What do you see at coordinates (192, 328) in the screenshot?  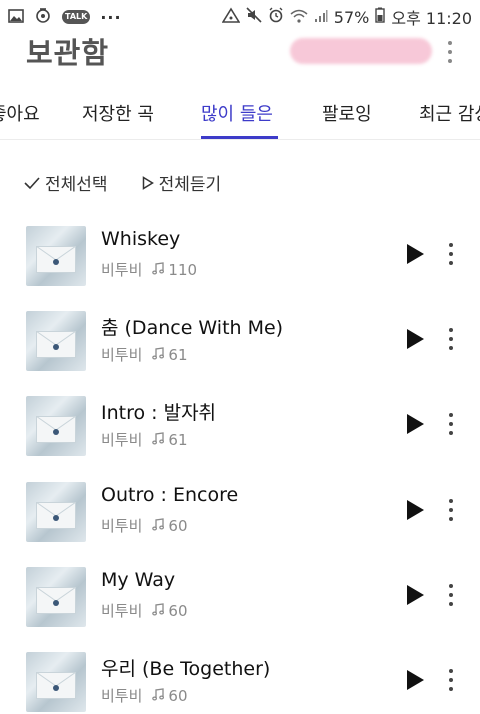 I see `song-title: 춤 (Dance With Me)` at bounding box center [192, 328].